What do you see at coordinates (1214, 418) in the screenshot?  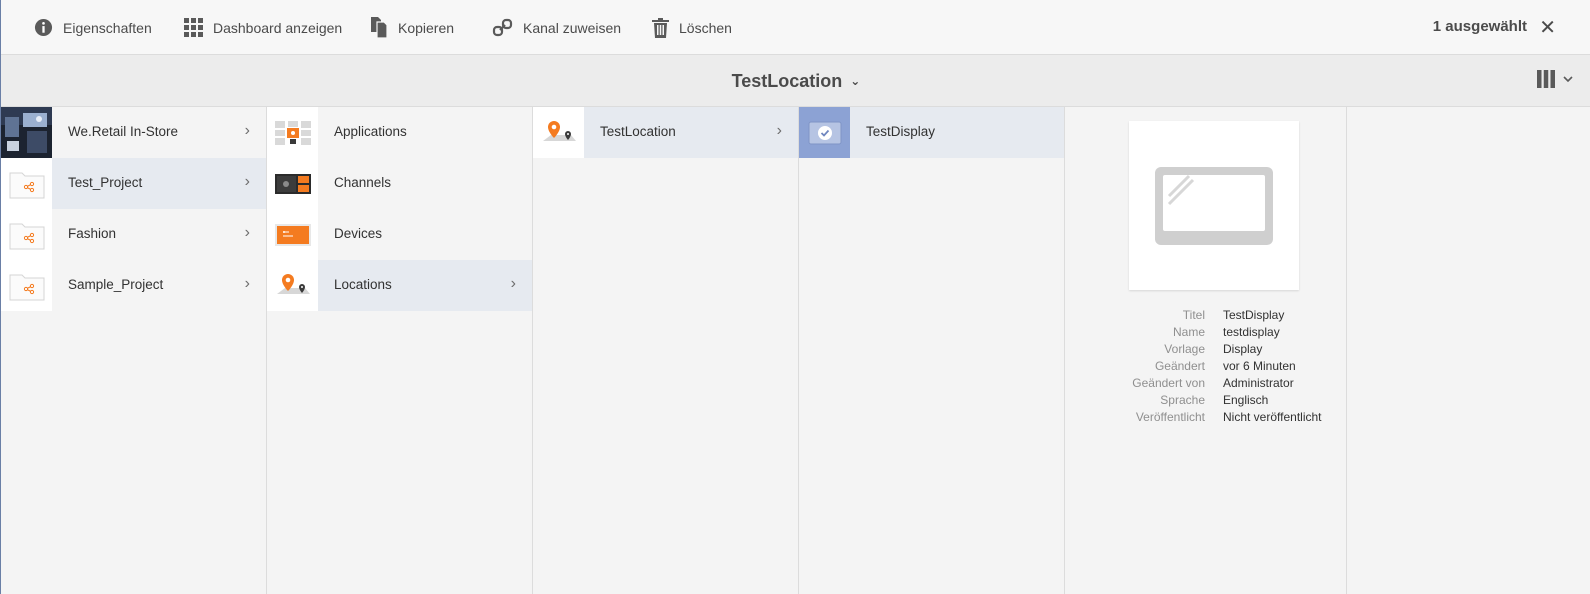 I see `meta-row-published: Veröffentlicht Nicht veröffentlicht` at bounding box center [1214, 418].